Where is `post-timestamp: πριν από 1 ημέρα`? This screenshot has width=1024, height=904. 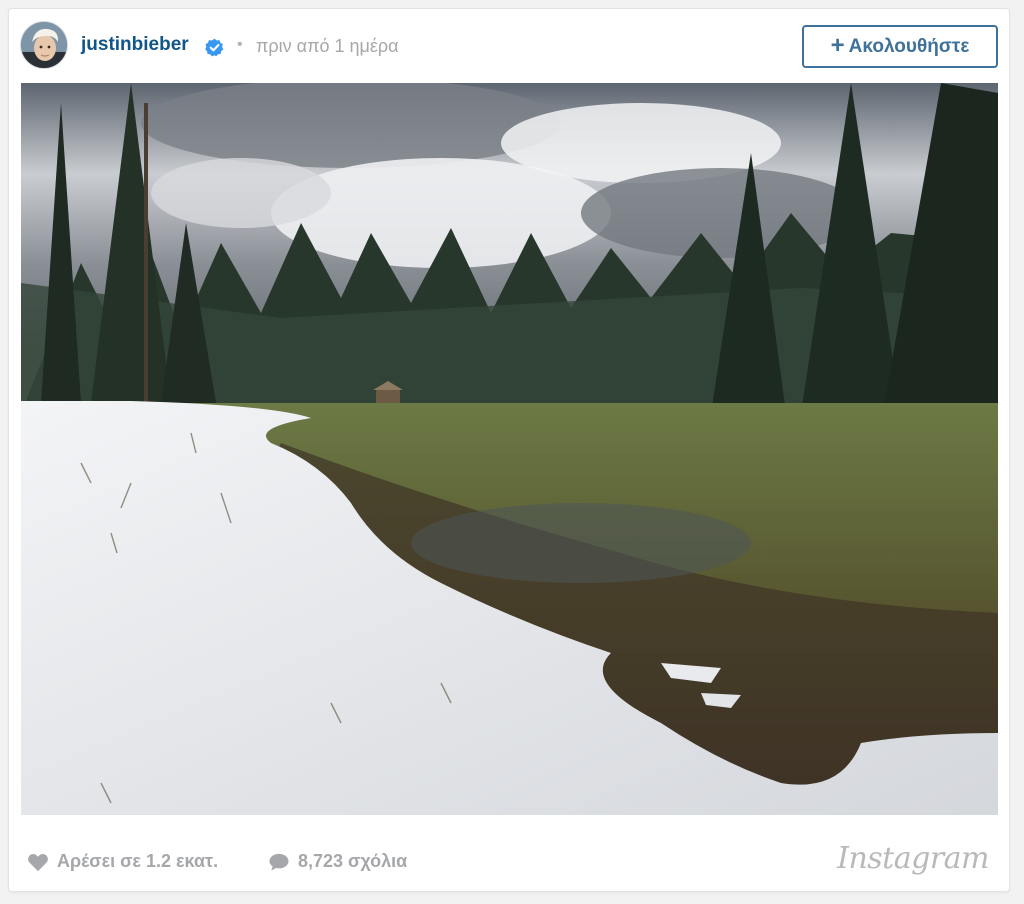
post-timestamp: πριν από 1 ημέρα is located at coordinates (327, 46).